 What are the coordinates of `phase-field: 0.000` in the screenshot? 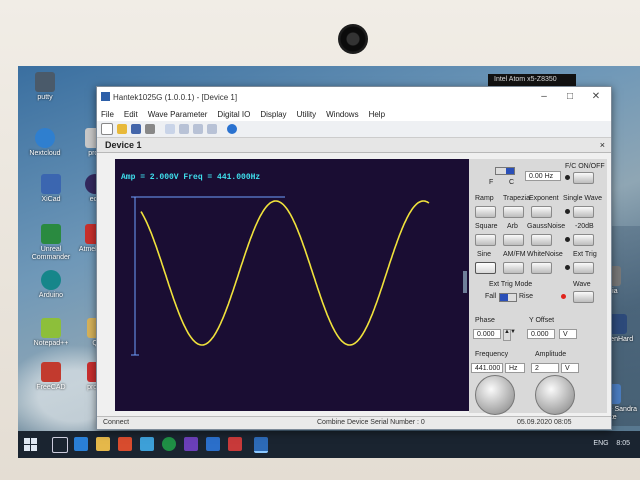 It's located at (487, 334).